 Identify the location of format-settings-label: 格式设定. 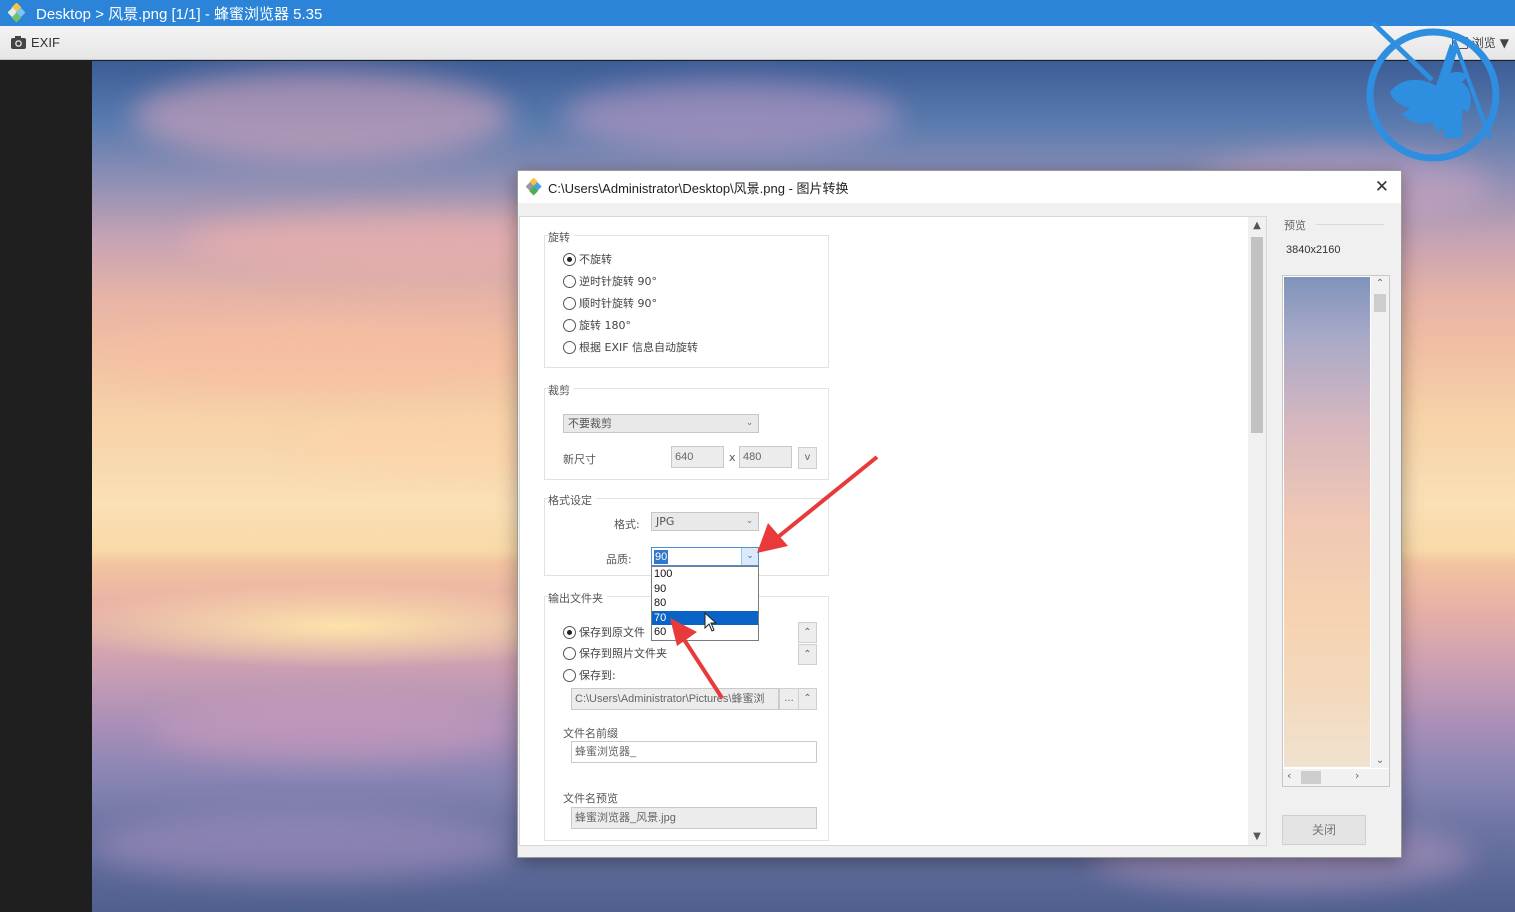
(572, 500).